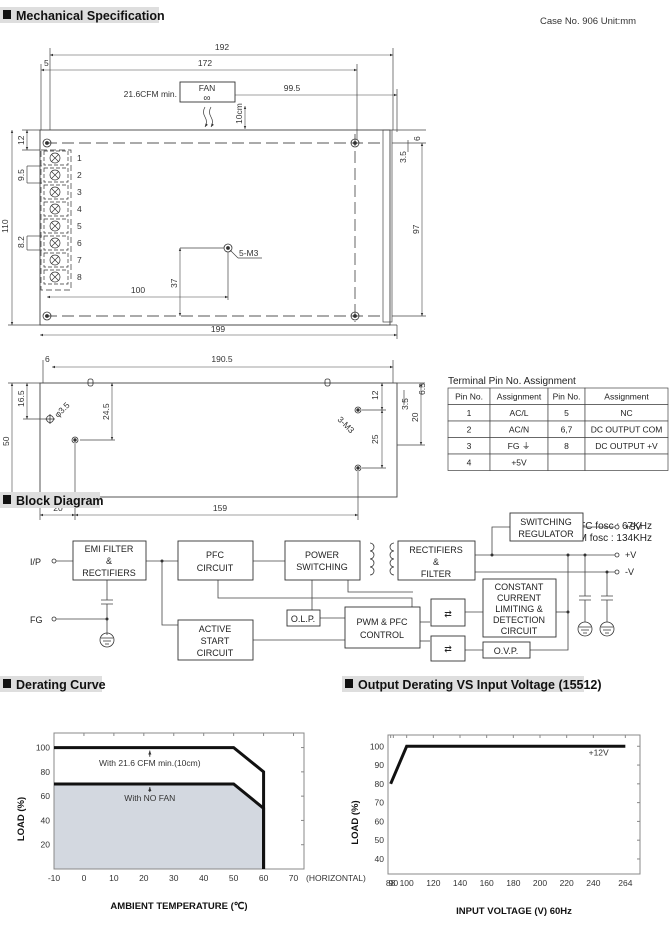  I want to click on x-tick-label: 10, so click(114, 878).